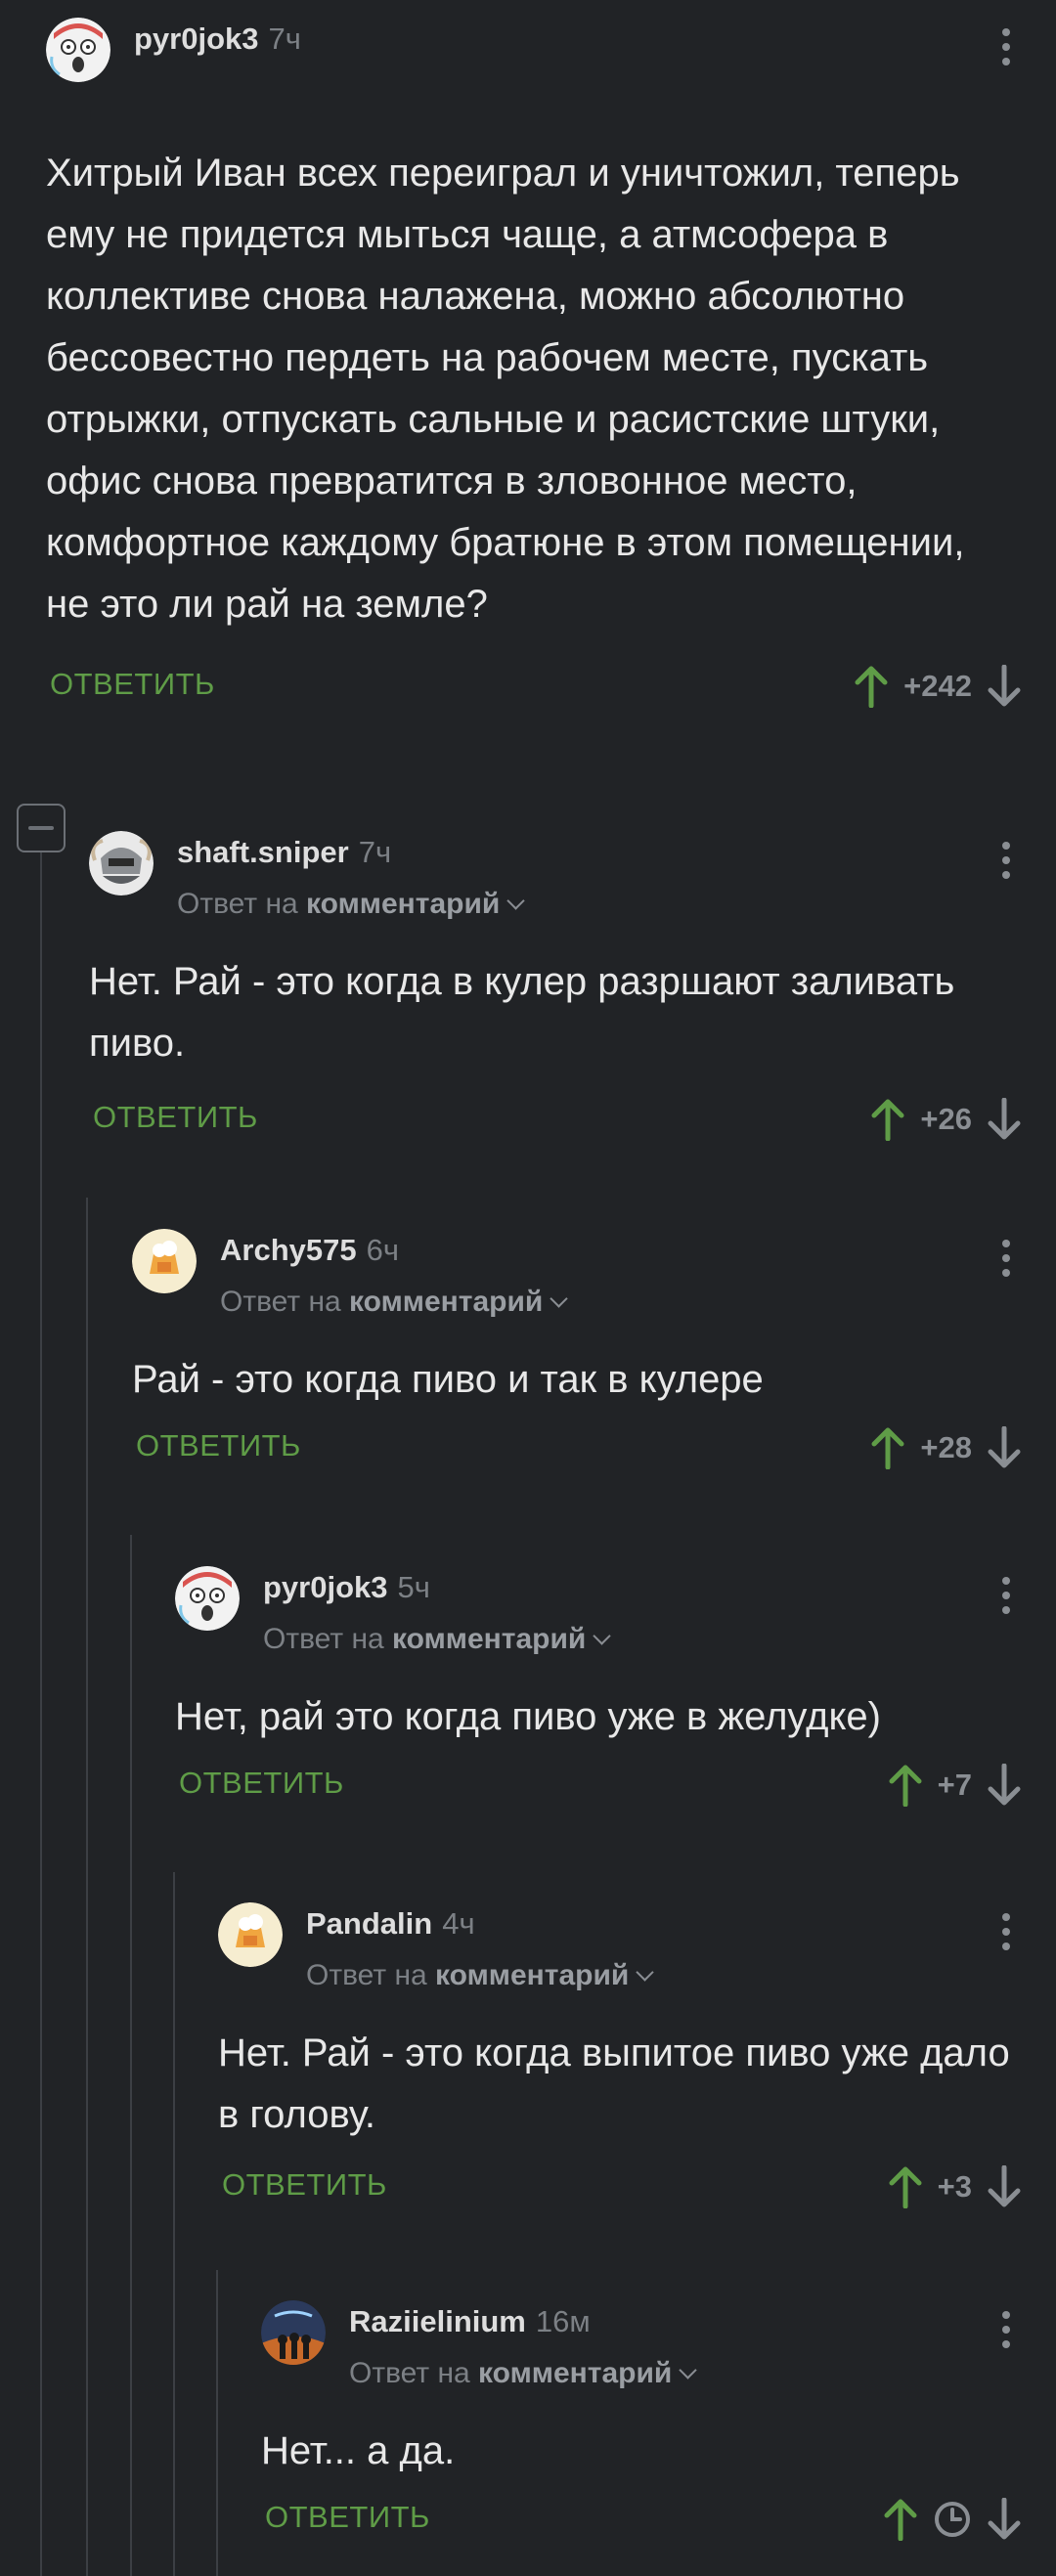  I want to click on vote-score: +7, so click(954, 1785).